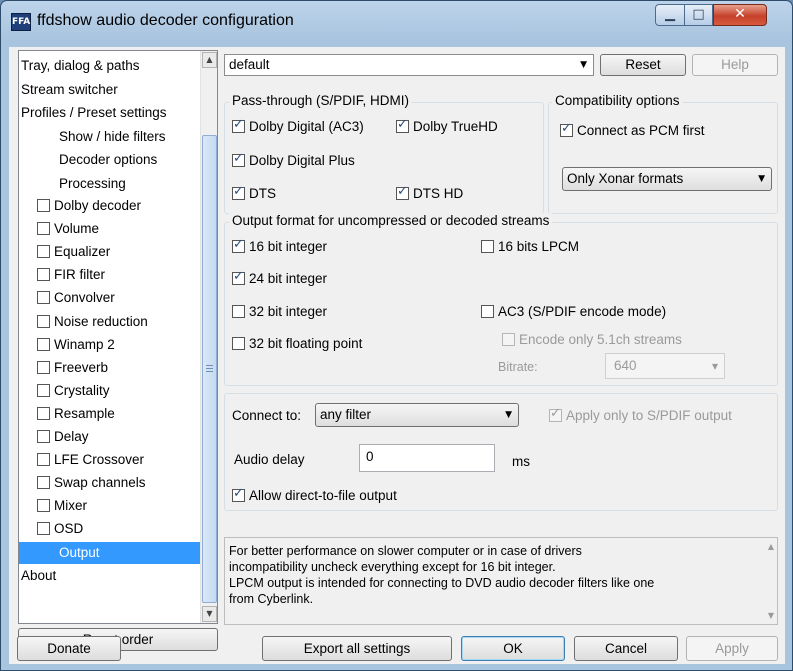 The image size is (793, 671). What do you see at coordinates (82, 252) in the screenshot?
I see `sidebar-item-label: Equalizer` at bounding box center [82, 252].